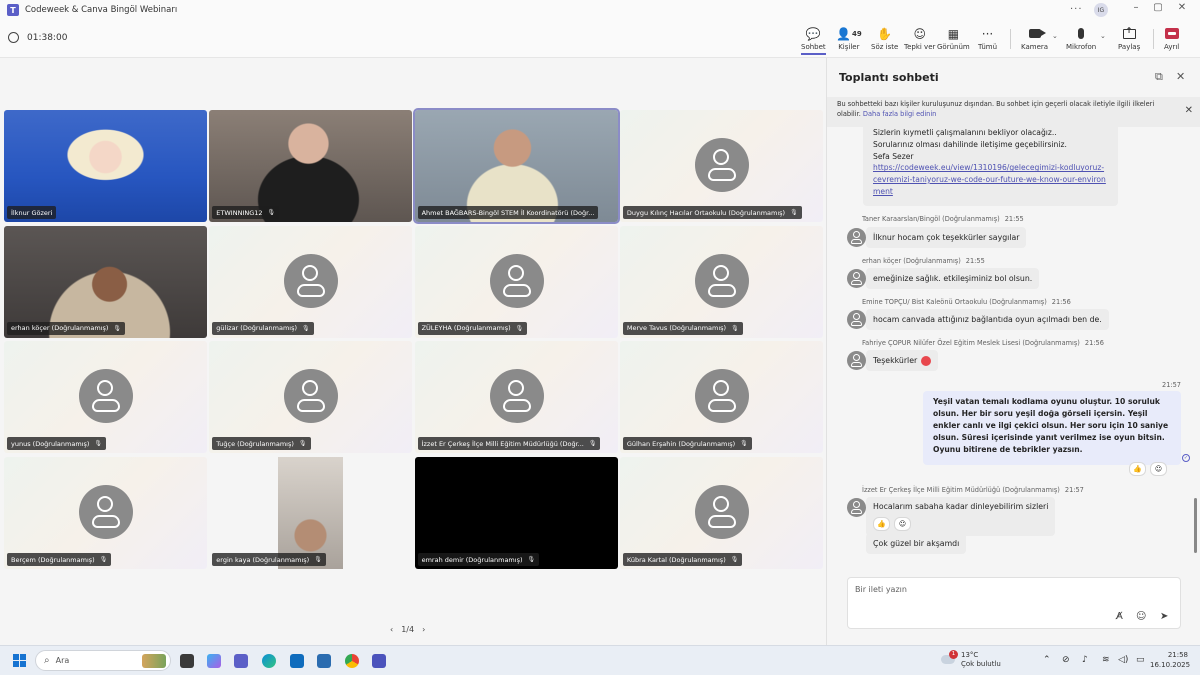  I want to click on minimize-icon: –, so click(1136, 7).